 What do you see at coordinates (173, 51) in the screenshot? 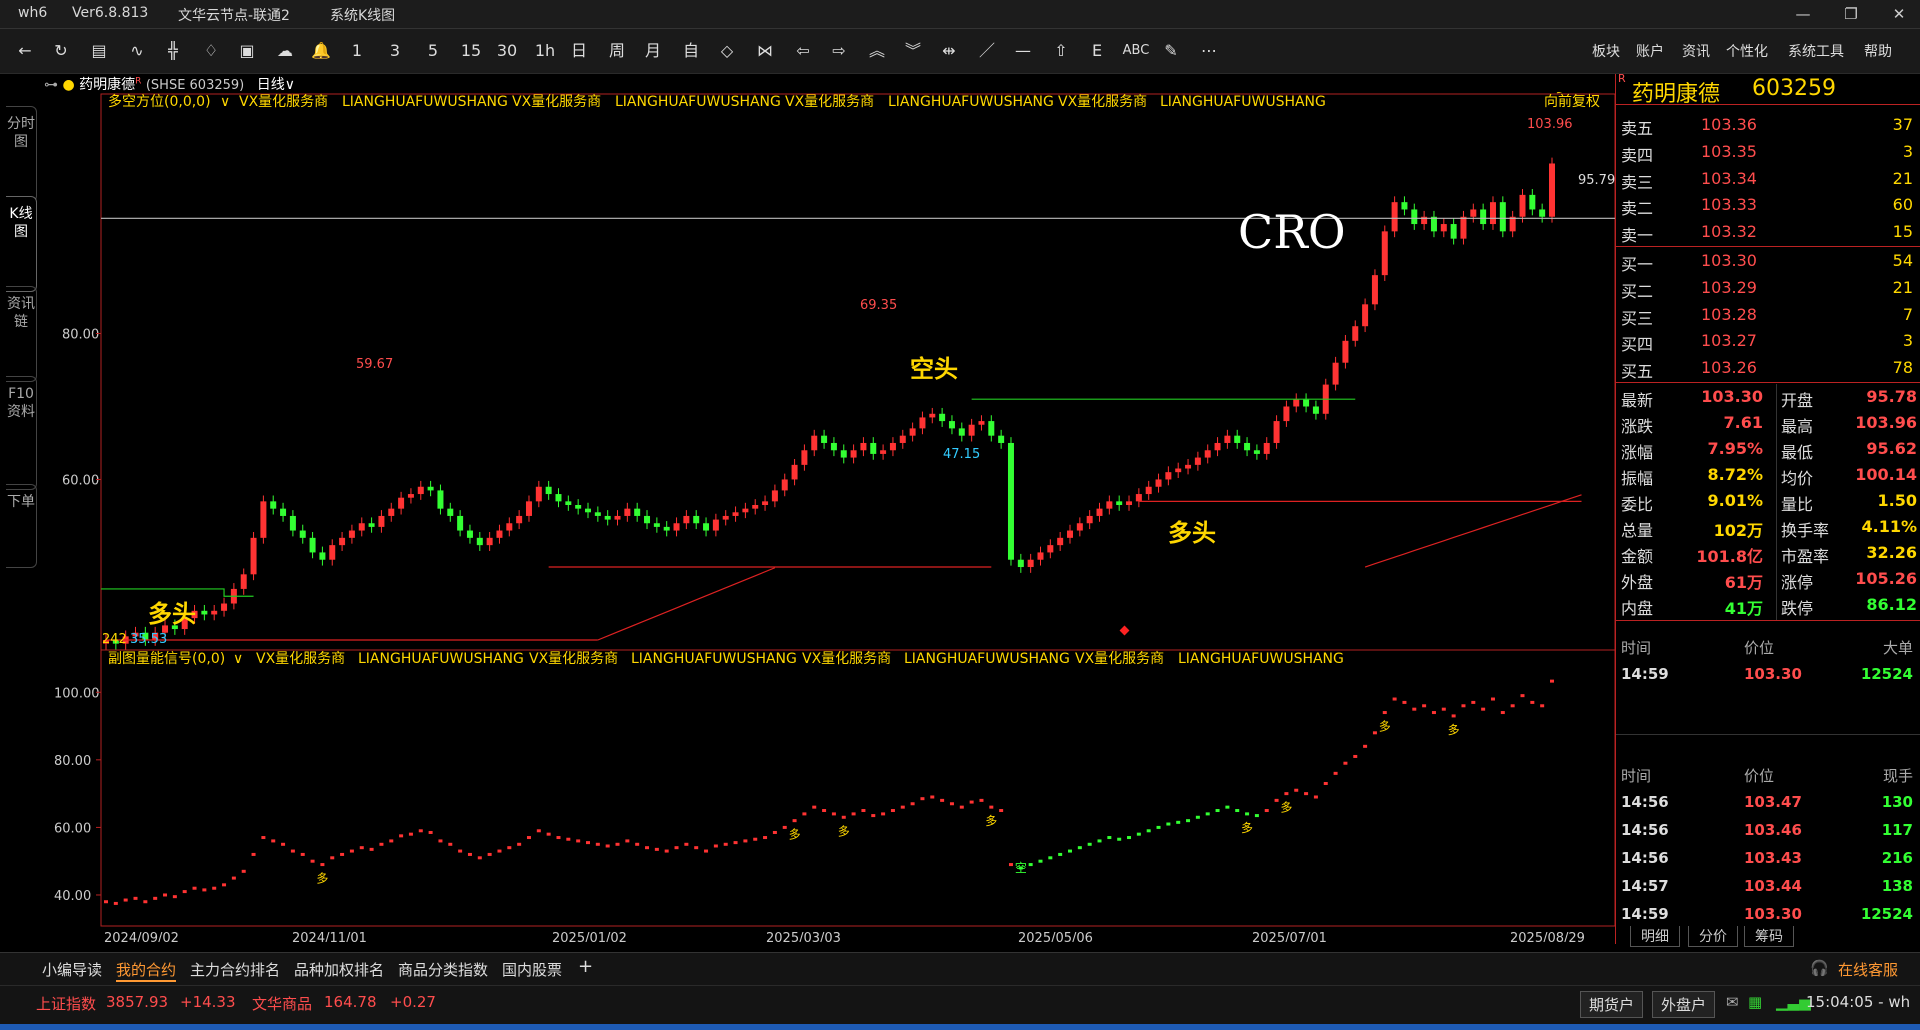
I see `candle-icon: ╬` at bounding box center [173, 51].